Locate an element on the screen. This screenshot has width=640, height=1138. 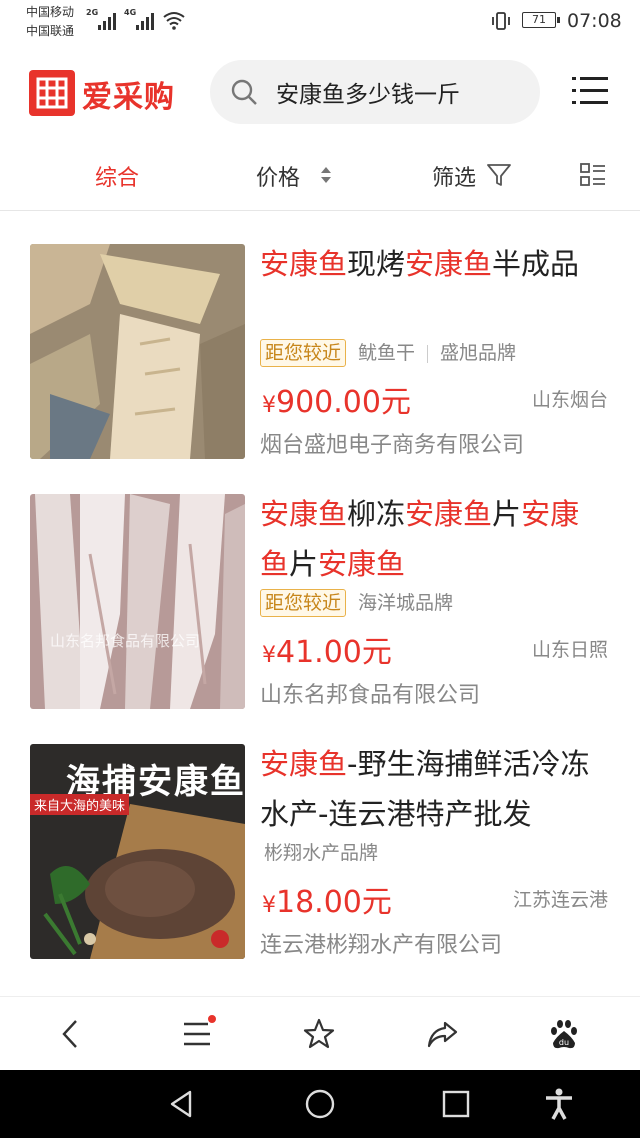
vibrate-icon is located at coordinates (501, 21).